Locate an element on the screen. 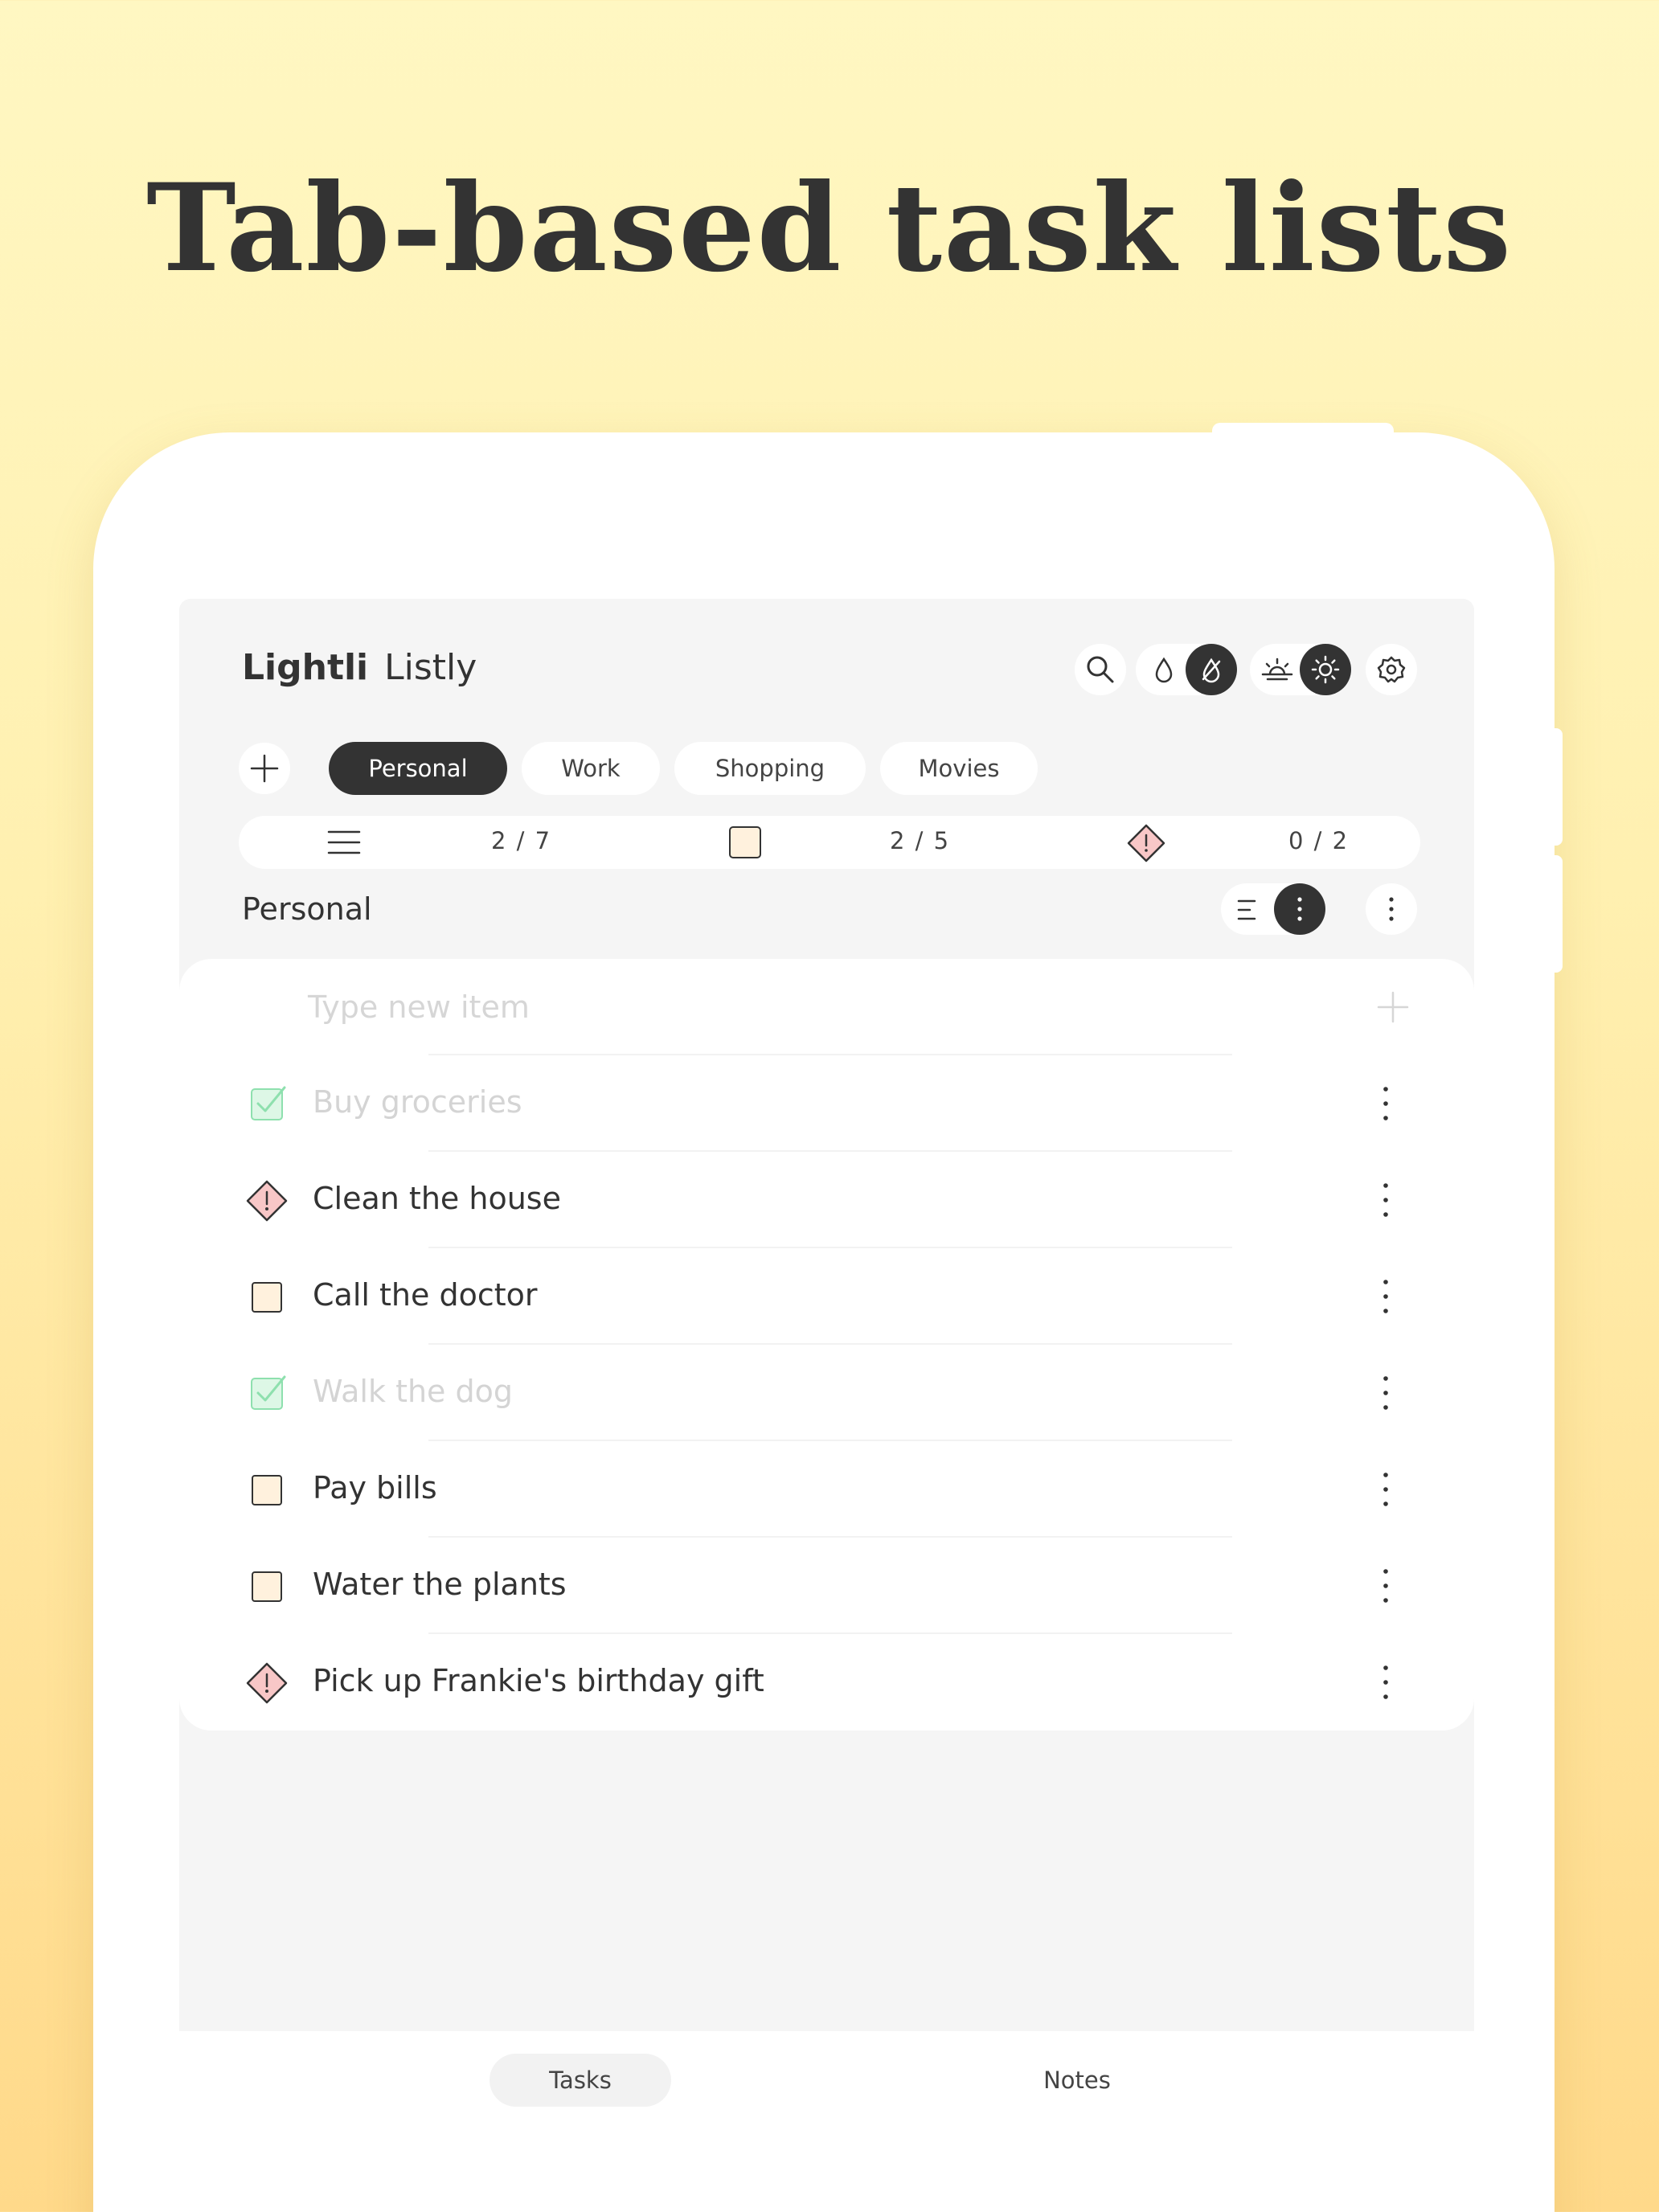 The width and height of the screenshot is (1659, 2212). compact-view-option is located at coordinates (1246, 911).